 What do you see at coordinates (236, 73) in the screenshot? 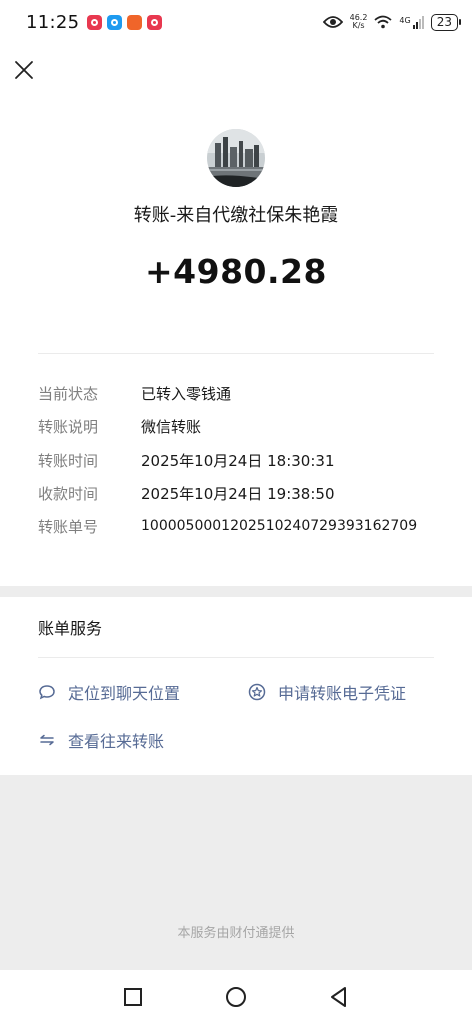
I see `top-bar` at bounding box center [236, 73].